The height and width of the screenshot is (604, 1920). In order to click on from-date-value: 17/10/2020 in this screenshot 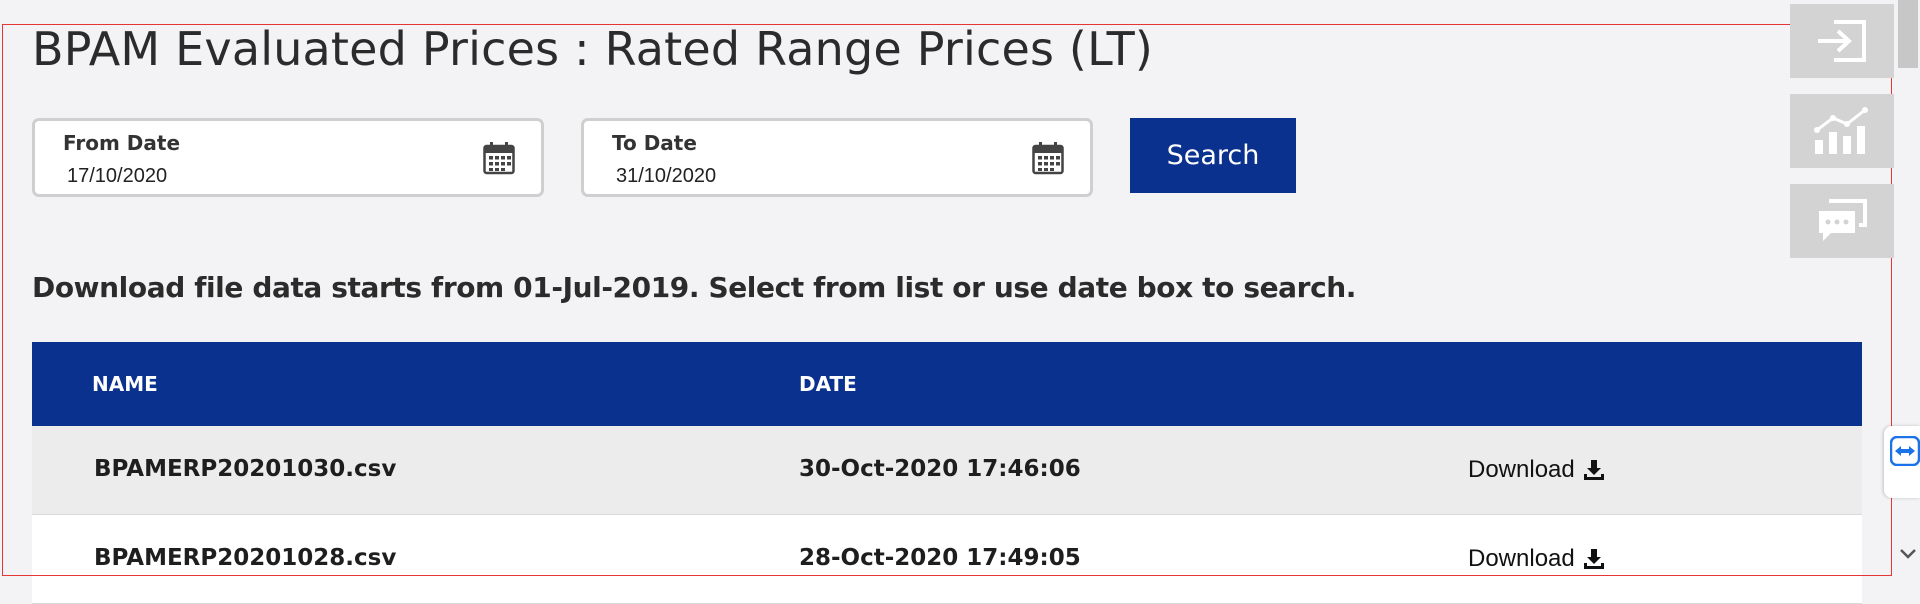, I will do `click(117, 176)`.